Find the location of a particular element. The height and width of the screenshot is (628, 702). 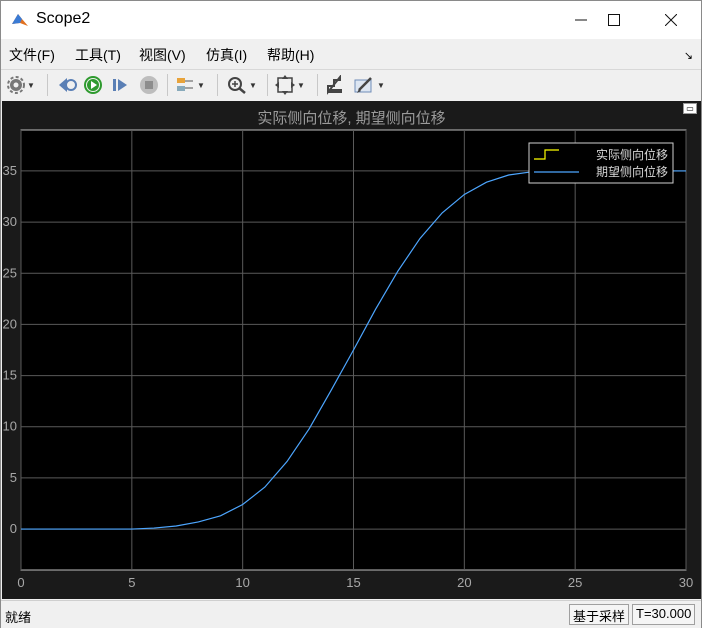

x-tick-label: 30 is located at coordinates (686, 582).